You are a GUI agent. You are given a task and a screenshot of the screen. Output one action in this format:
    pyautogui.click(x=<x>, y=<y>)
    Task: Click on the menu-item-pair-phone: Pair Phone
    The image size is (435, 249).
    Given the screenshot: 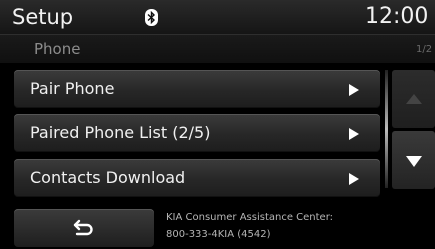 What is the action you would take?
    pyautogui.click(x=197, y=89)
    